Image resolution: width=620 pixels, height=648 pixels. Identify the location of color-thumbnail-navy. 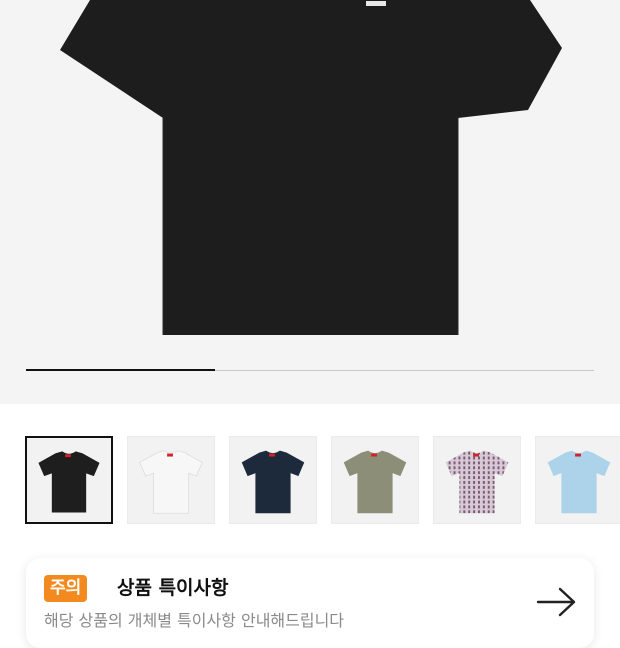
(273, 480).